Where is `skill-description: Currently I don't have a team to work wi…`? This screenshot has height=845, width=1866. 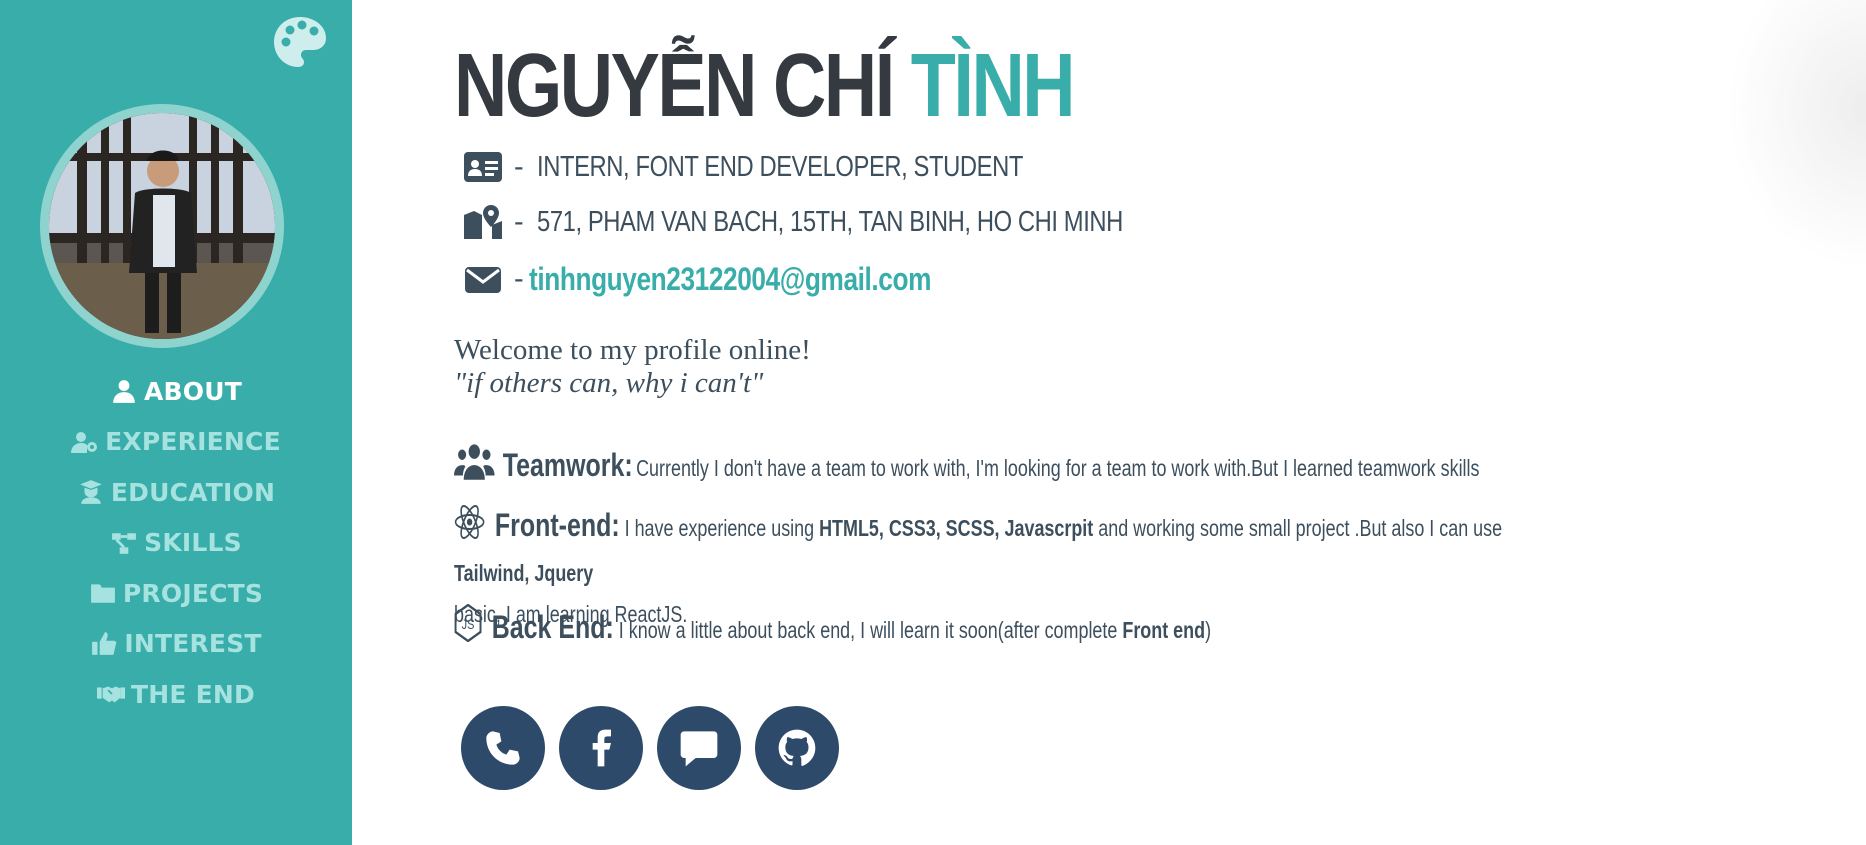 skill-description: Currently I don't have a team to work wi… is located at coordinates (1058, 468).